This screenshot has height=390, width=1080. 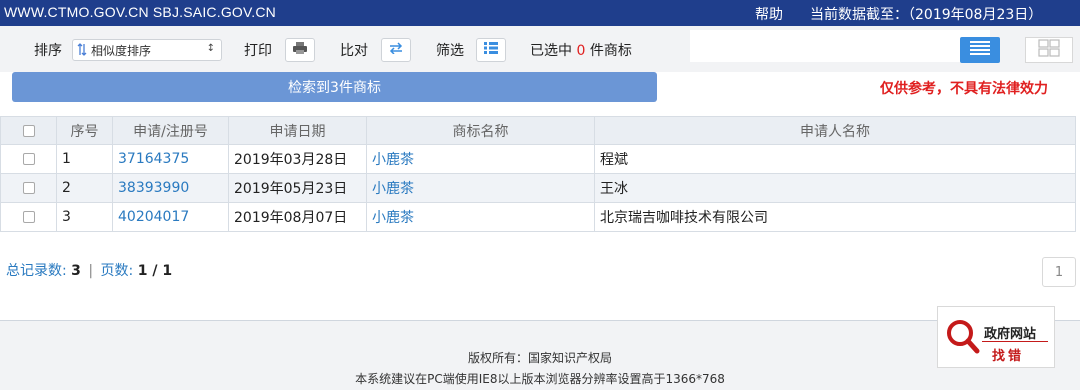 What do you see at coordinates (334, 87) in the screenshot?
I see `result-count-banner: 检索到3件商标` at bounding box center [334, 87].